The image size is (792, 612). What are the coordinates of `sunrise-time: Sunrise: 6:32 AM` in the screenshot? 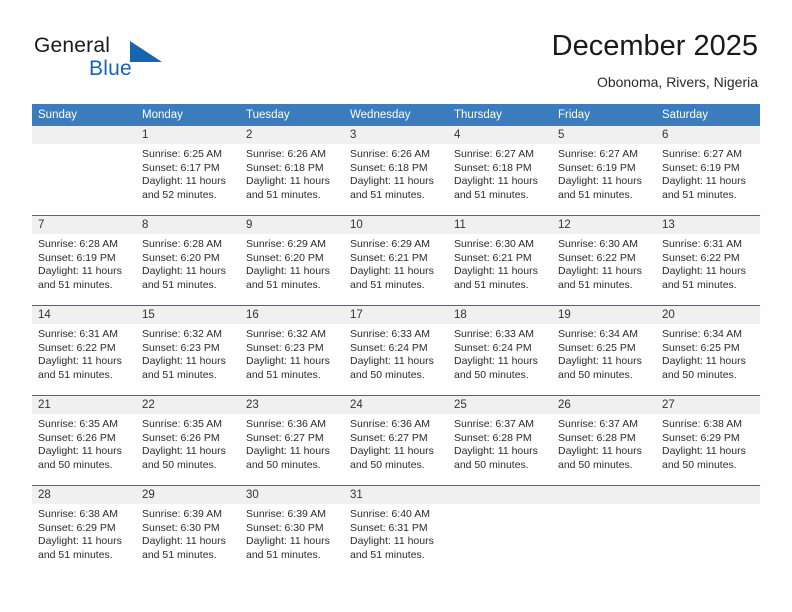 It's located at (182, 334).